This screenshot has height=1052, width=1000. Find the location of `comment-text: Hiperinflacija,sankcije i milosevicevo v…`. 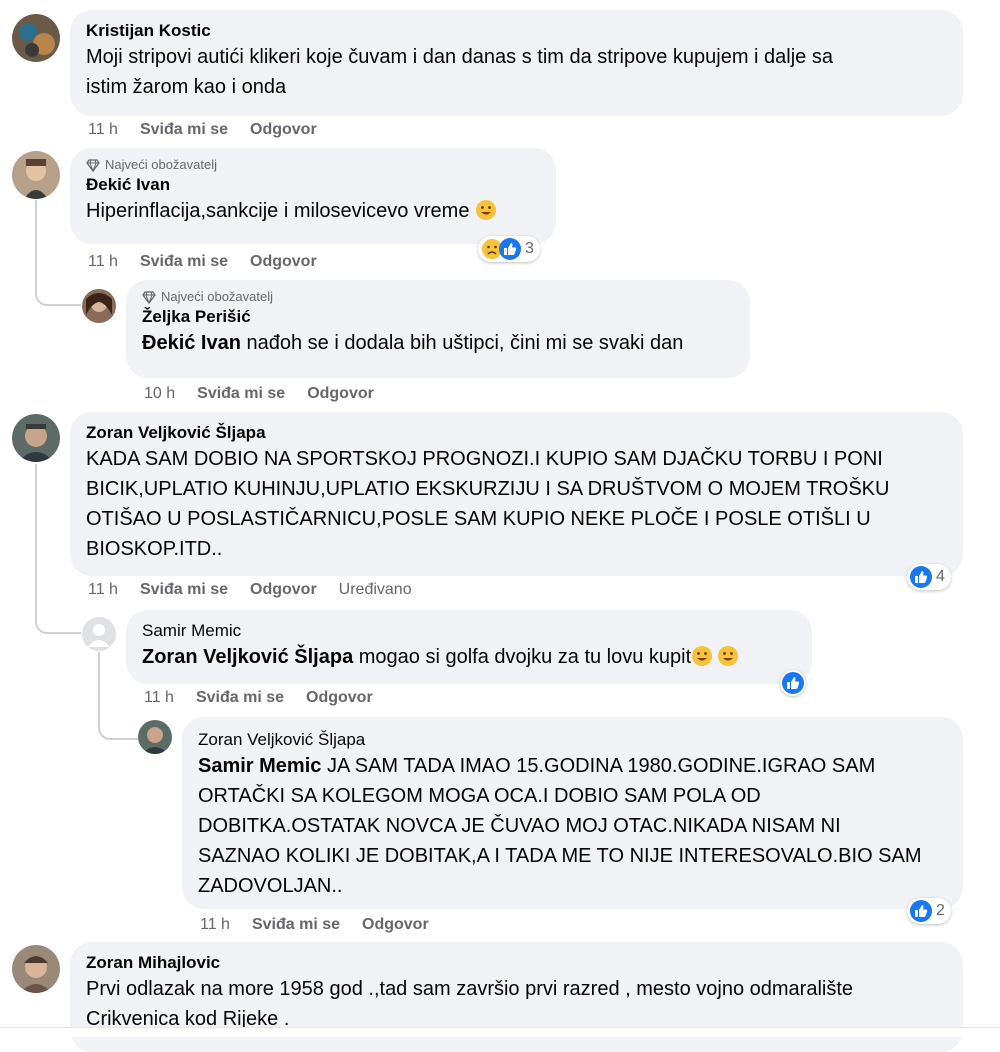

comment-text: Hiperinflacija,sankcije i milosevicevo v… is located at coordinates (313, 211).